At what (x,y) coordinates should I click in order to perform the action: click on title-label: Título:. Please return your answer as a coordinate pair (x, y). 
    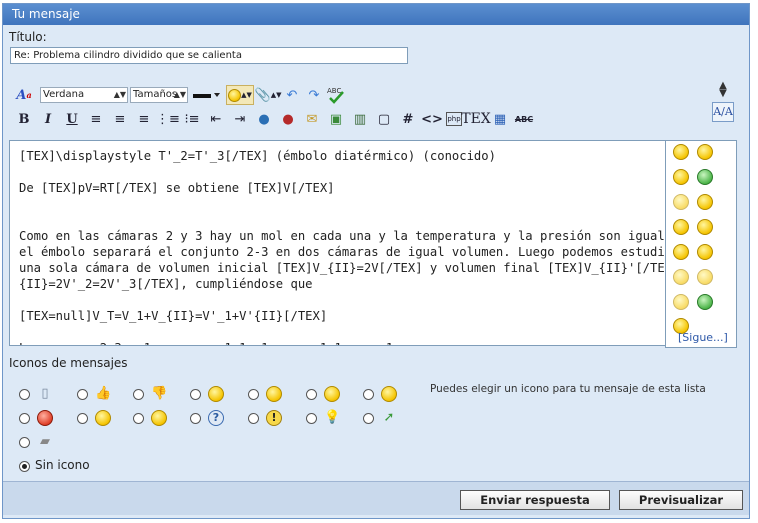
    Looking at the image, I should click on (28, 37).